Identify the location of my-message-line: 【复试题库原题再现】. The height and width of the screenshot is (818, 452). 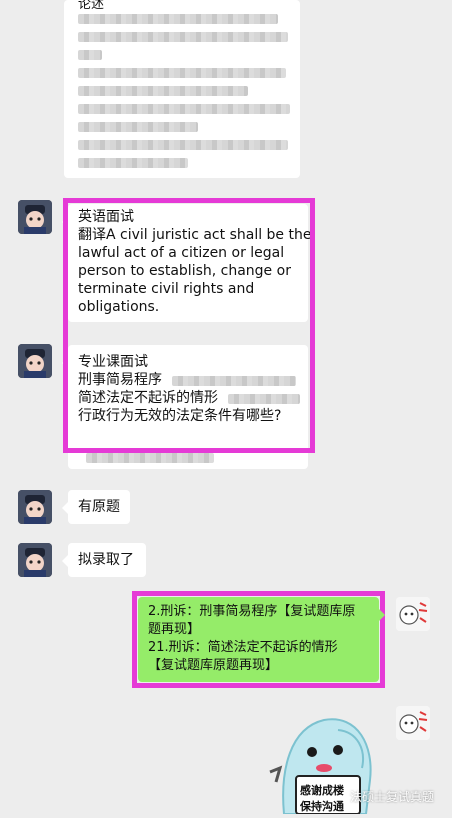
(213, 665).